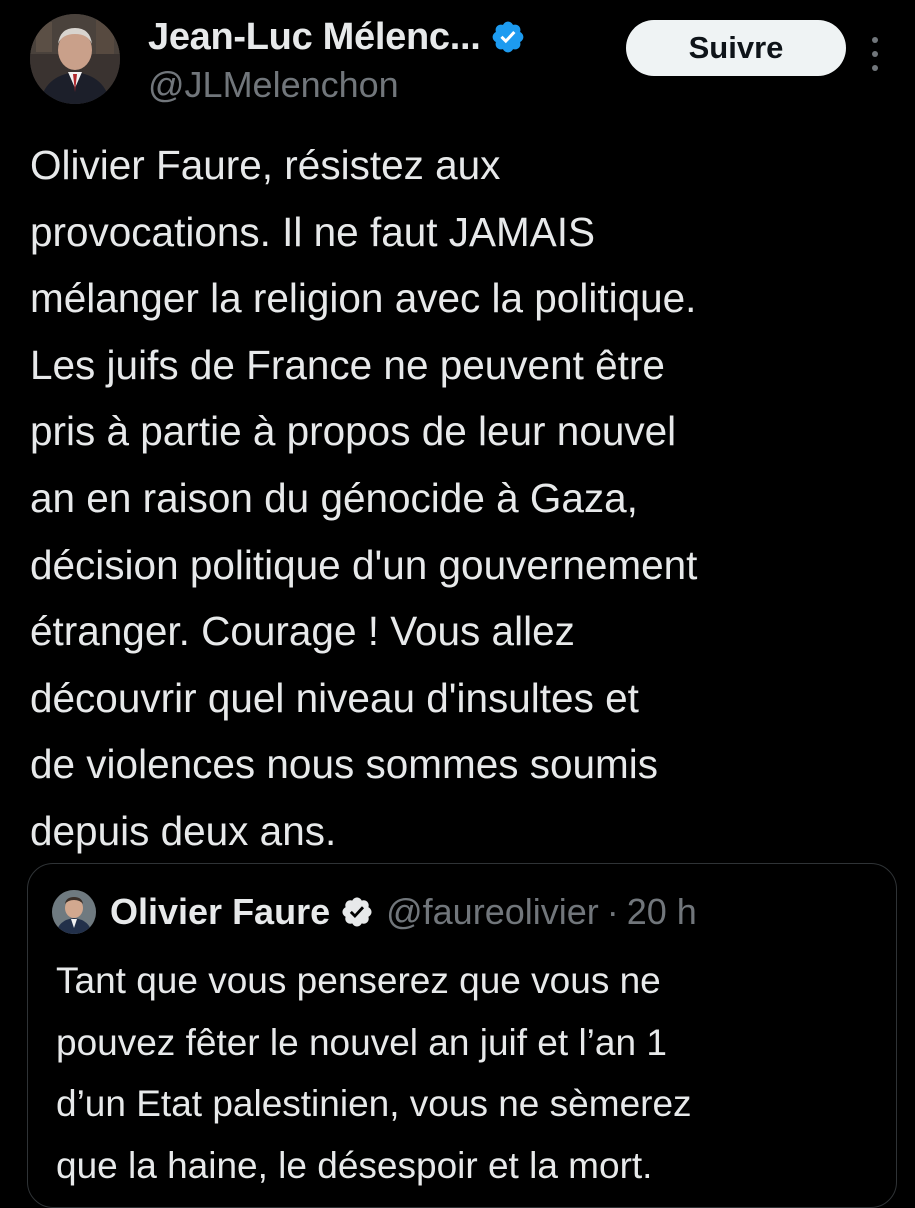 The image size is (915, 1208). What do you see at coordinates (374, 912) in the screenshot?
I see `quoted-tweet-header: Olivier Faure @faureolivier · 20 h` at bounding box center [374, 912].